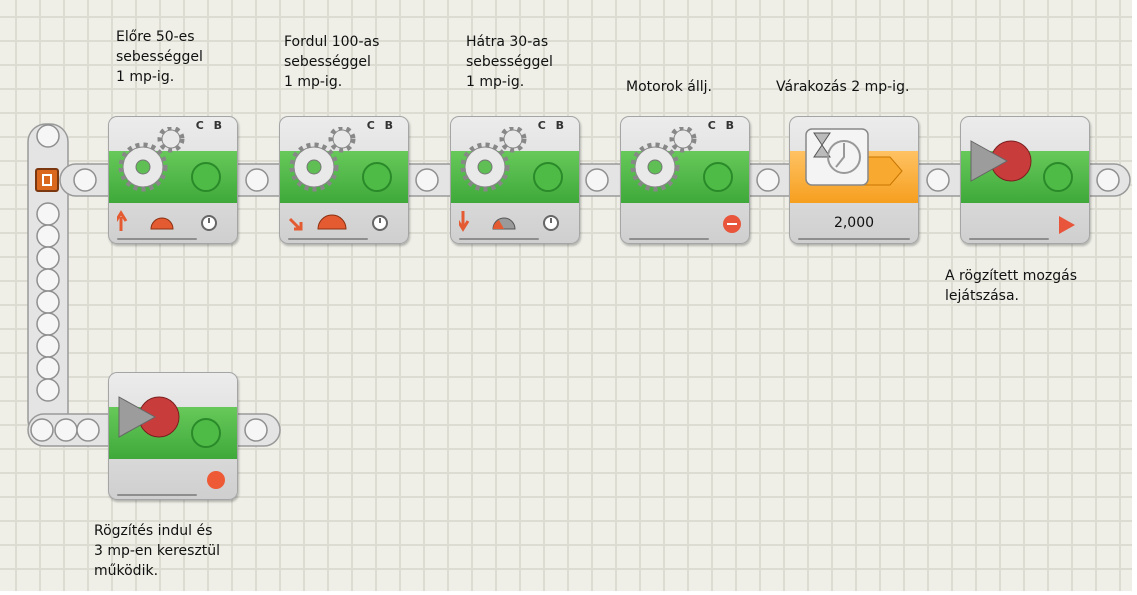  Describe the element at coordinates (1011, 286) in the screenshot. I see `annotation-playback: A rögzített mozgás lejátszása.` at that location.